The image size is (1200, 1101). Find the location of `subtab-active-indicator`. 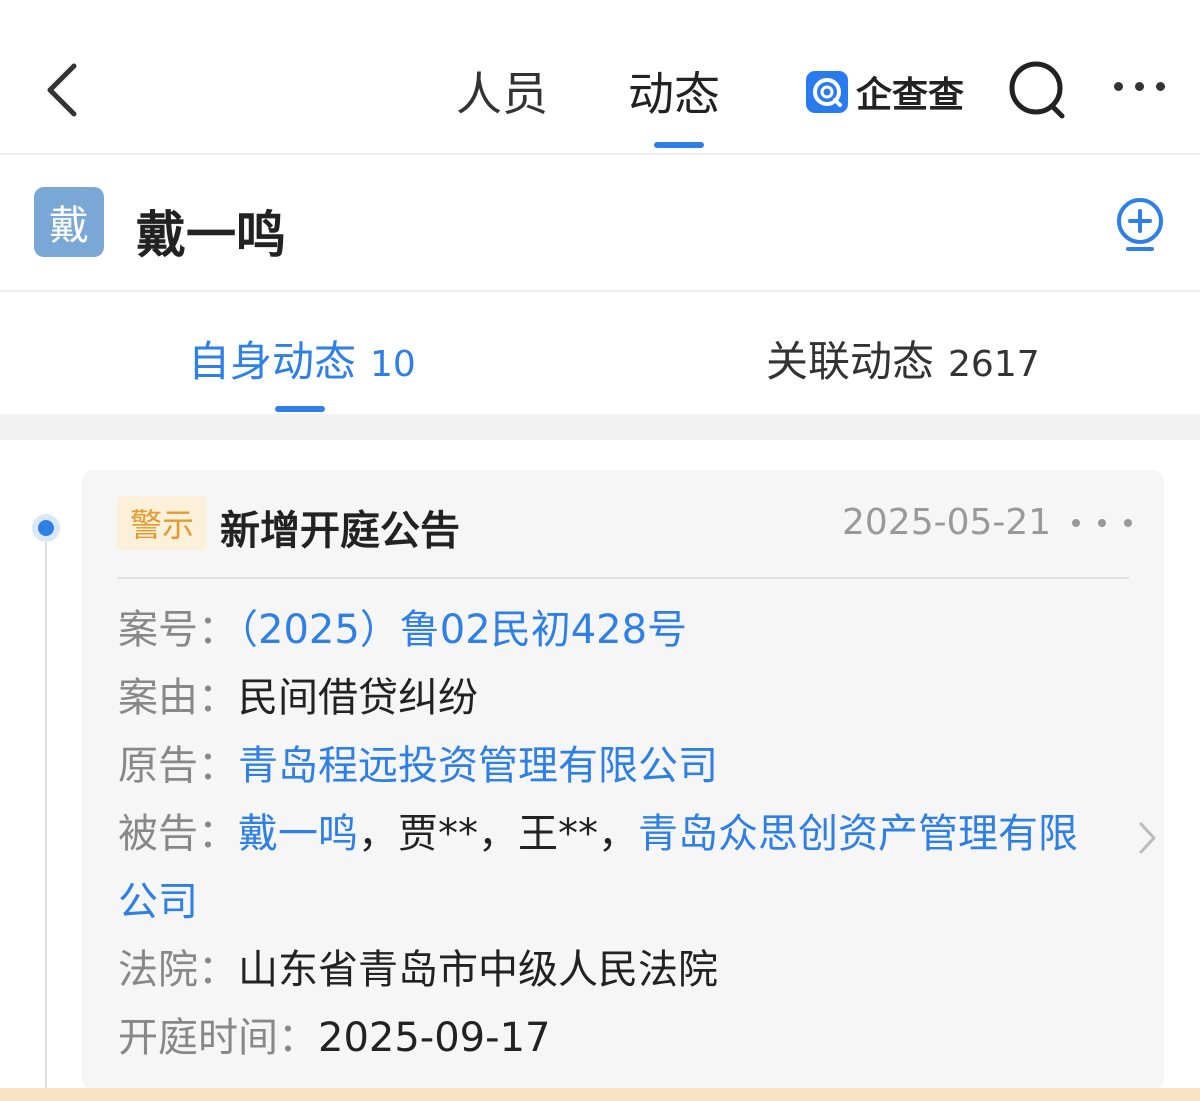

subtab-active-indicator is located at coordinates (300, 409).